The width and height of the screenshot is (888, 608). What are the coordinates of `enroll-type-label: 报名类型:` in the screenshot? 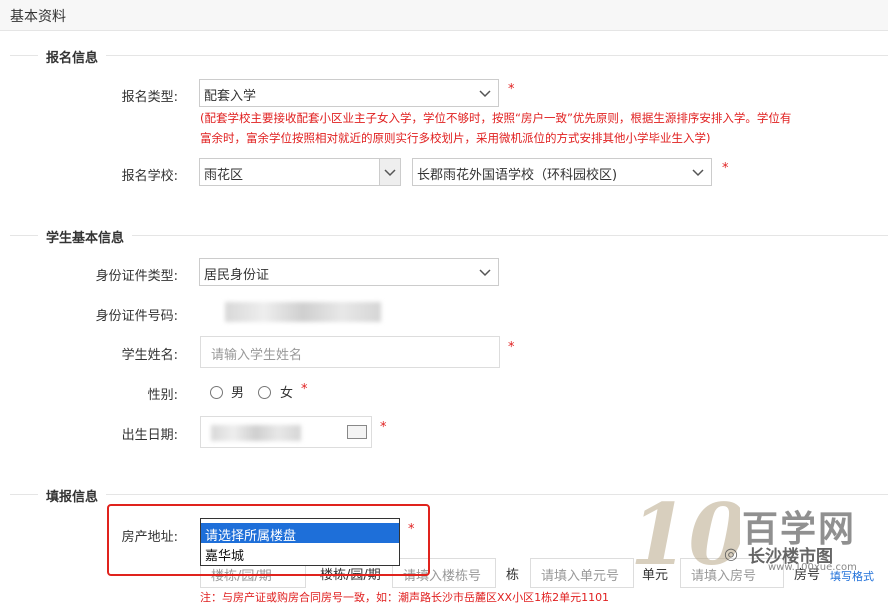 It's located at (149, 97).